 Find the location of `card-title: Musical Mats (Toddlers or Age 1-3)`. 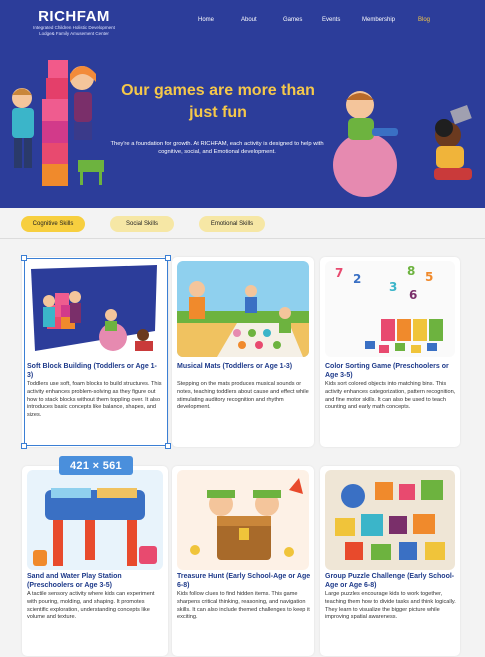

card-title: Musical Mats (Toddlers or Age 1-3) is located at coordinates (235, 366).